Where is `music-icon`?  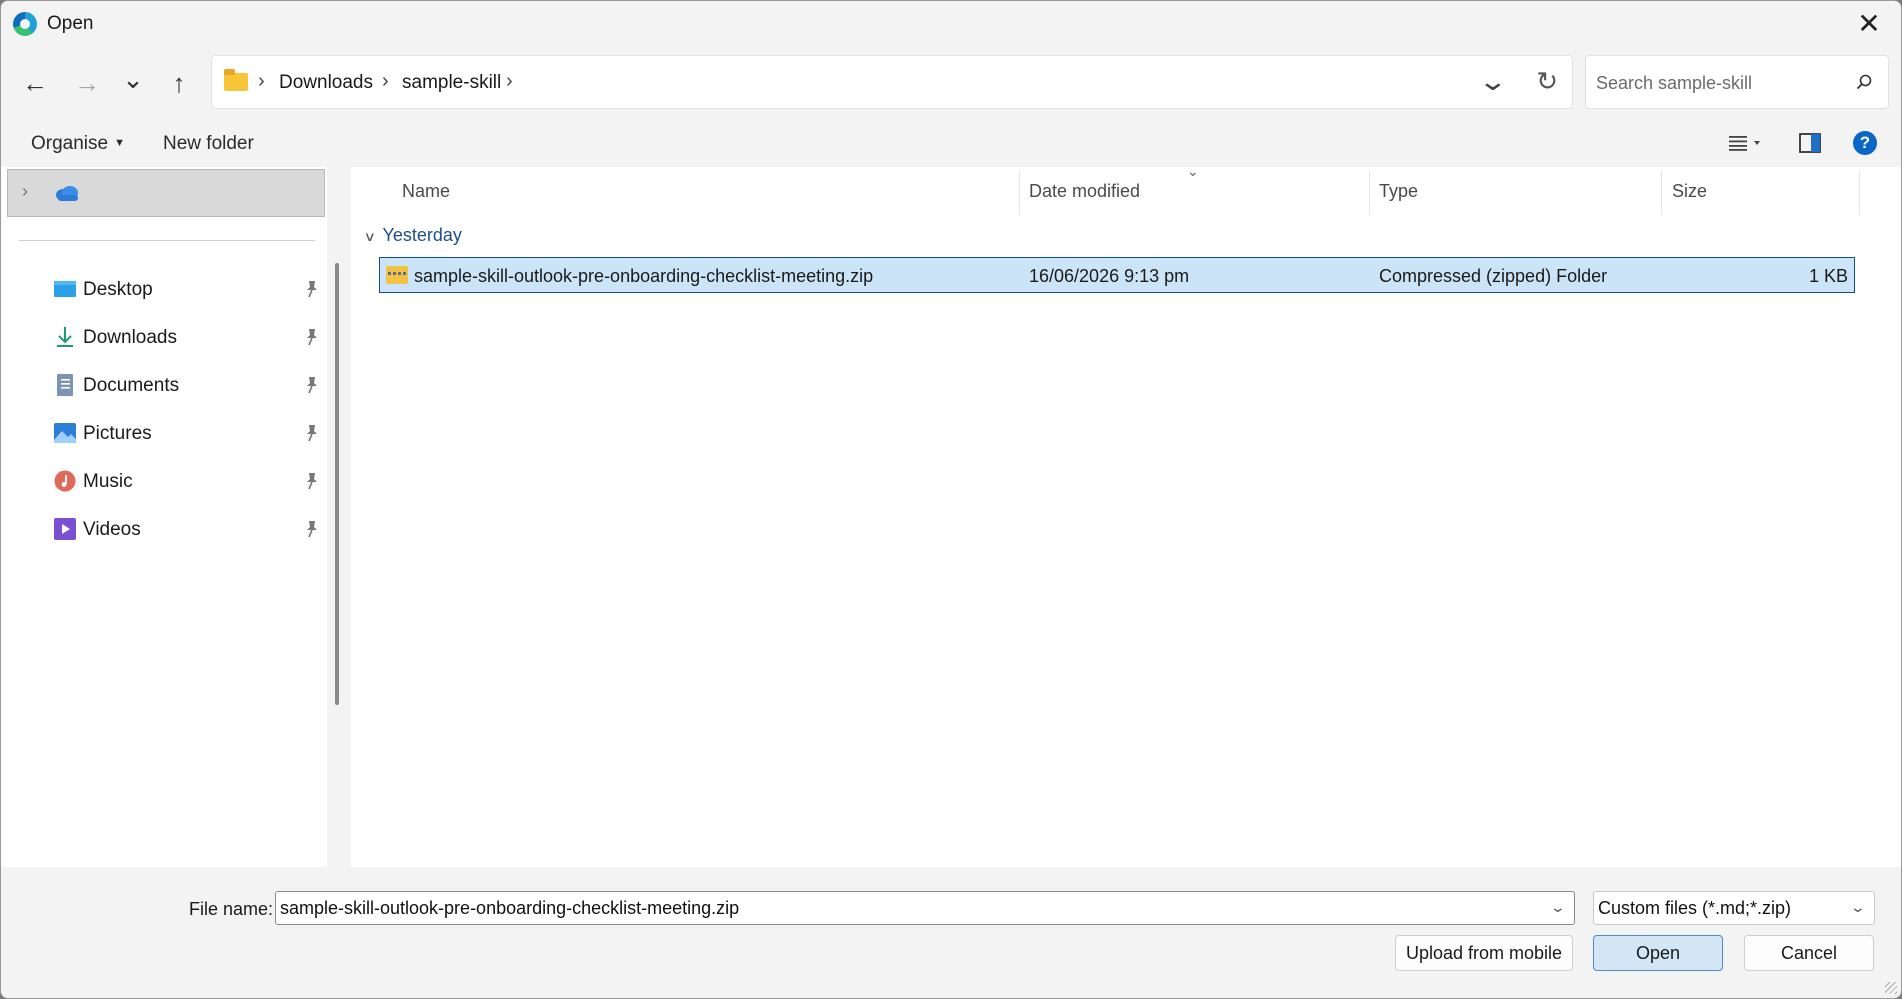 music-icon is located at coordinates (65, 481).